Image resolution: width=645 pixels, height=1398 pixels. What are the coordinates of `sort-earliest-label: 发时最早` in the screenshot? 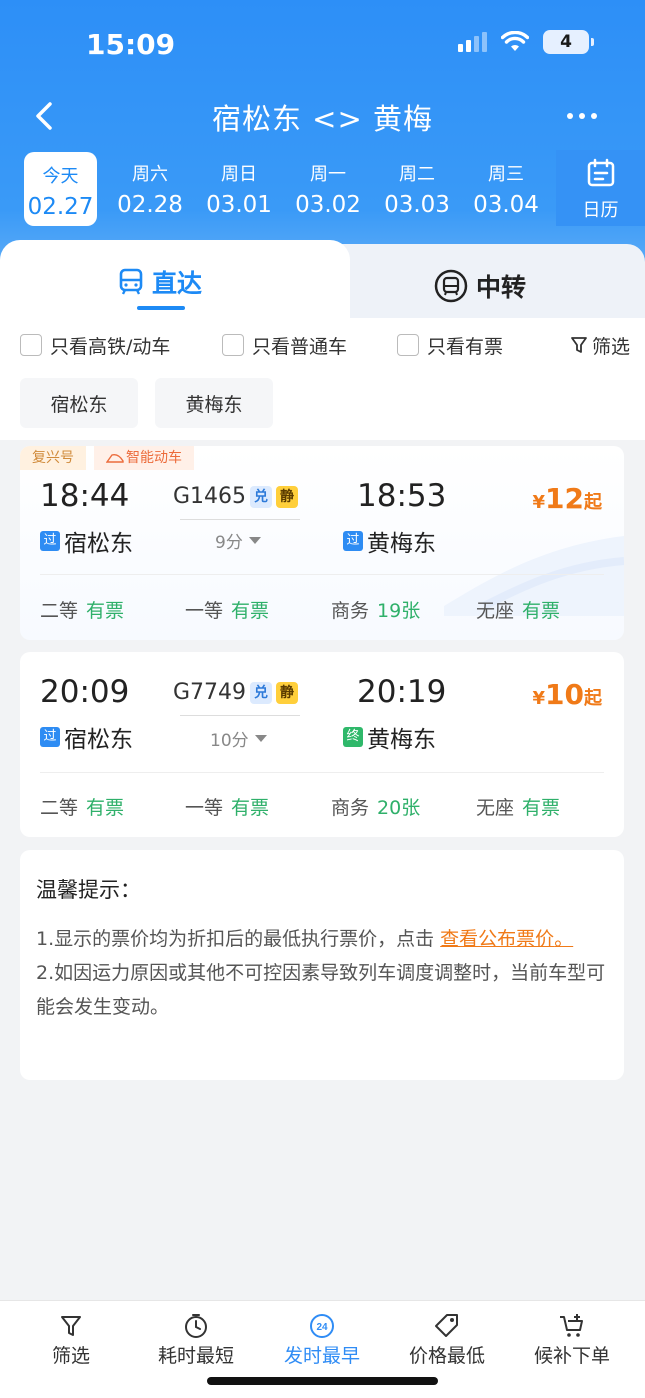 It's located at (321, 1356).